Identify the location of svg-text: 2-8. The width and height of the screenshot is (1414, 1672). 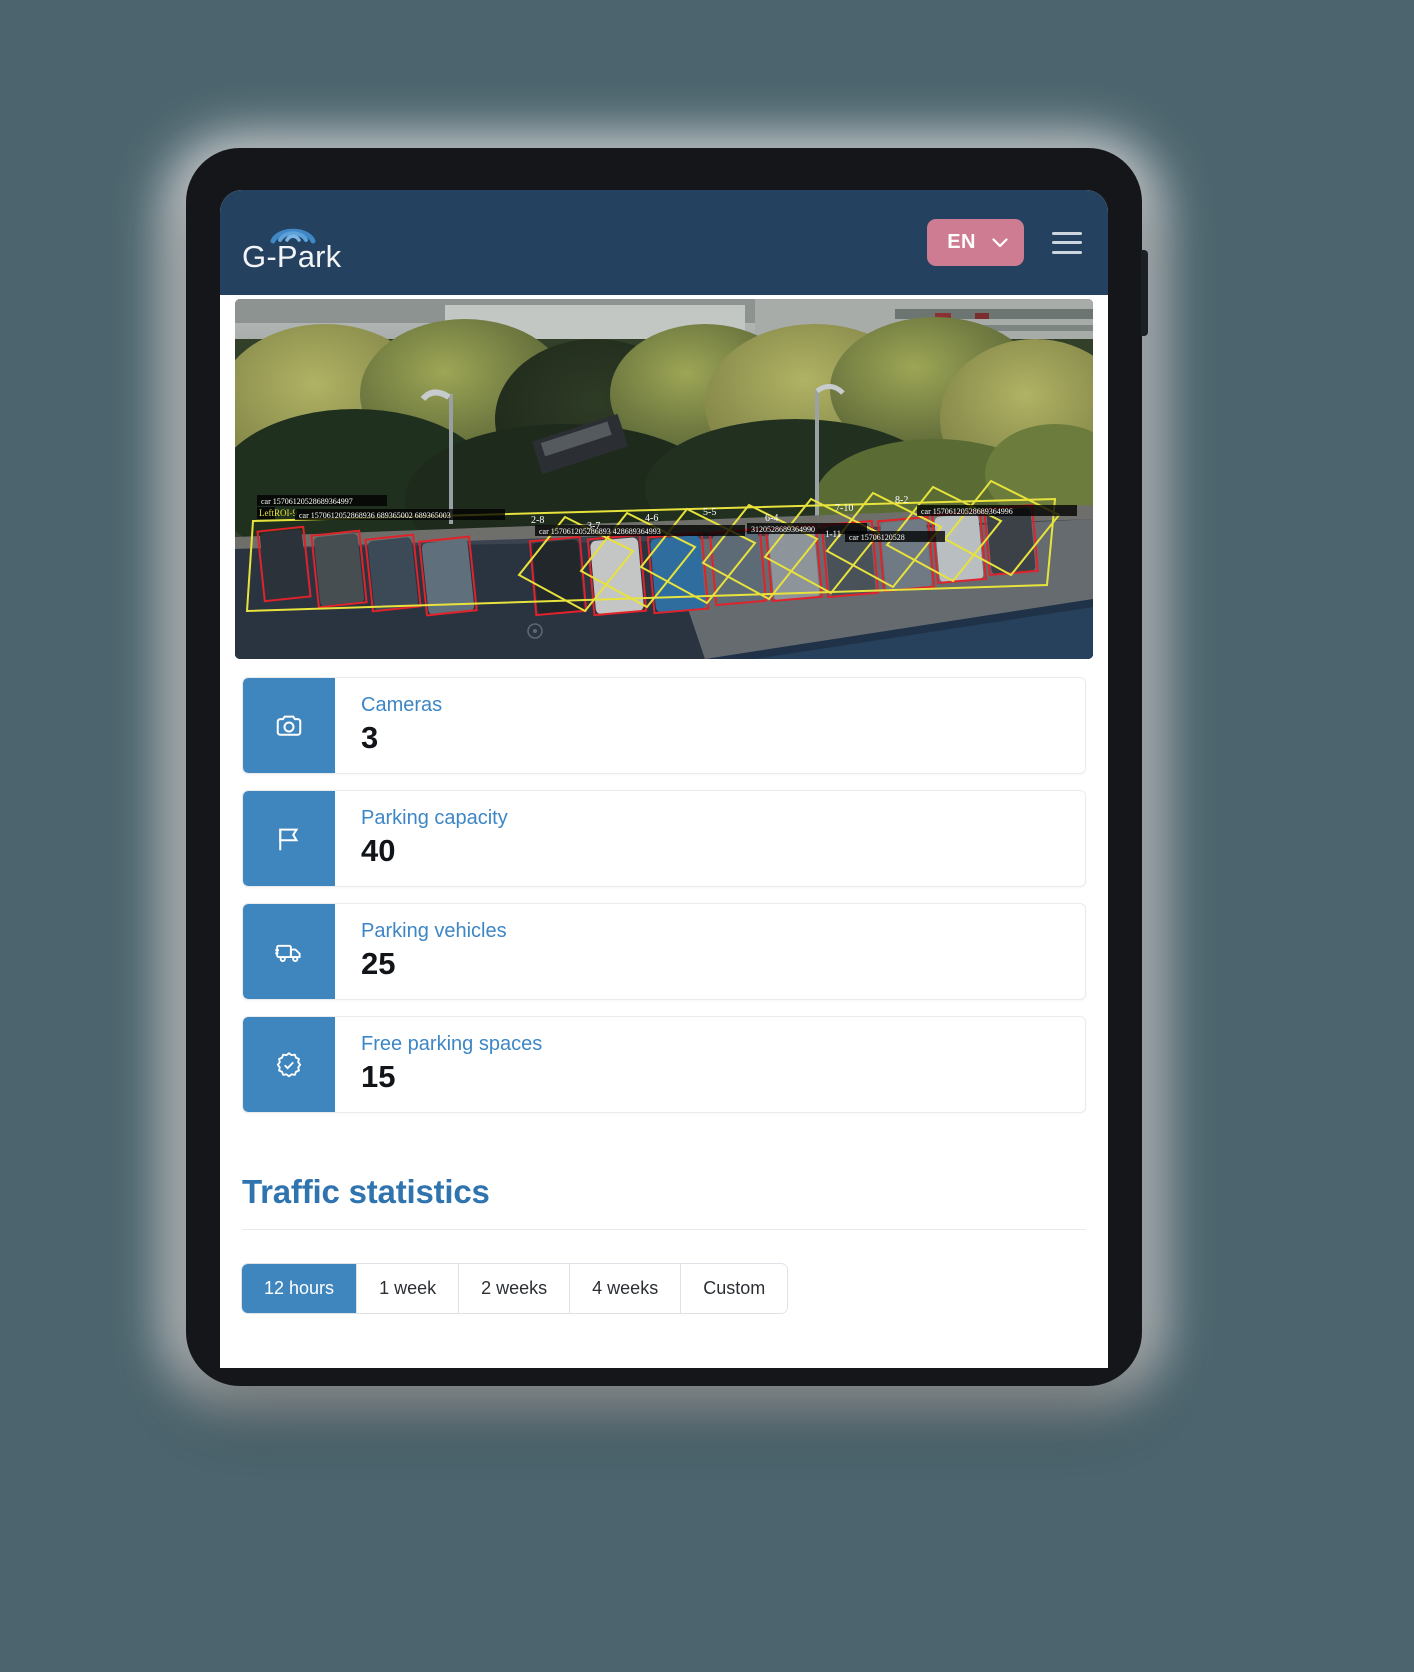
(537, 520).